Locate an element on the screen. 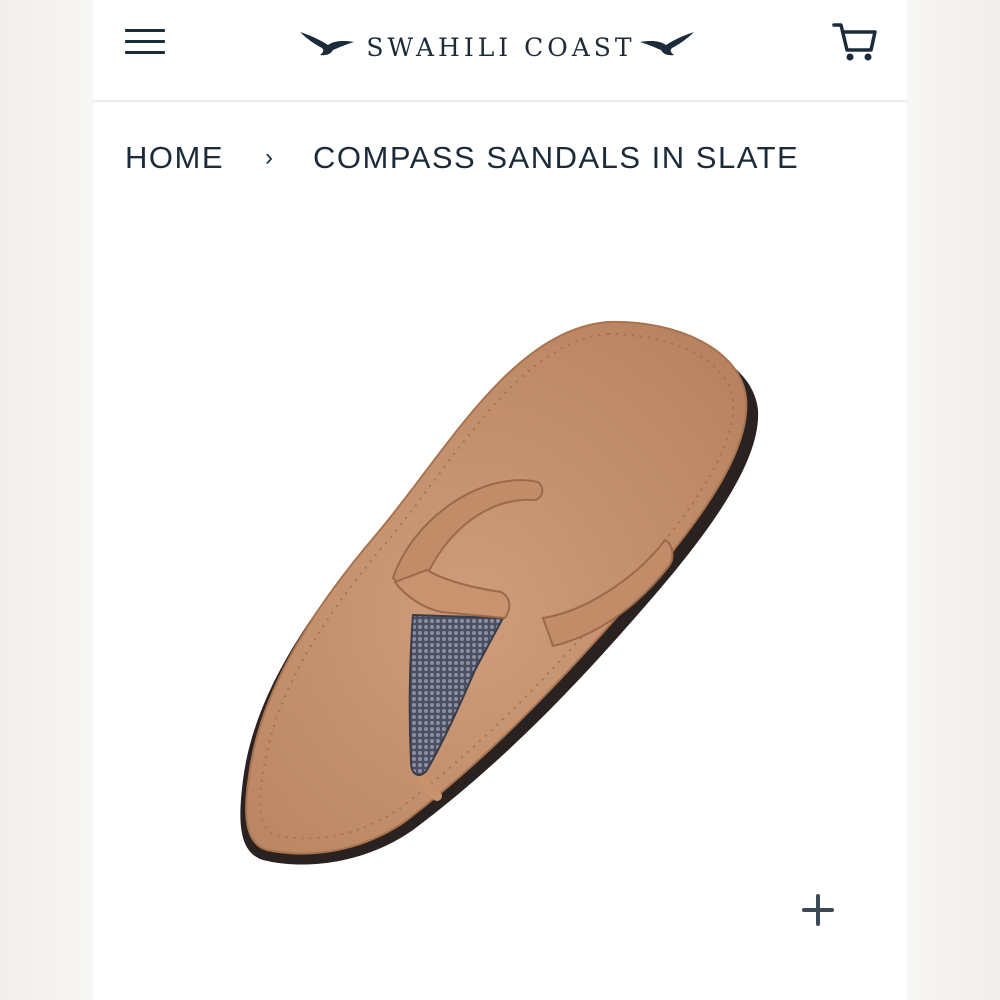 The width and height of the screenshot is (1000, 1000). zoom-button is located at coordinates (818, 910).